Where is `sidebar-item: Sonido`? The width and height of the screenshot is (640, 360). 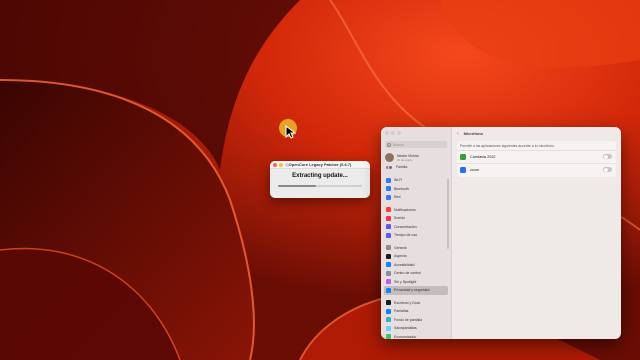
sidebar-item: Sonido is located at coordinates (416, 218).